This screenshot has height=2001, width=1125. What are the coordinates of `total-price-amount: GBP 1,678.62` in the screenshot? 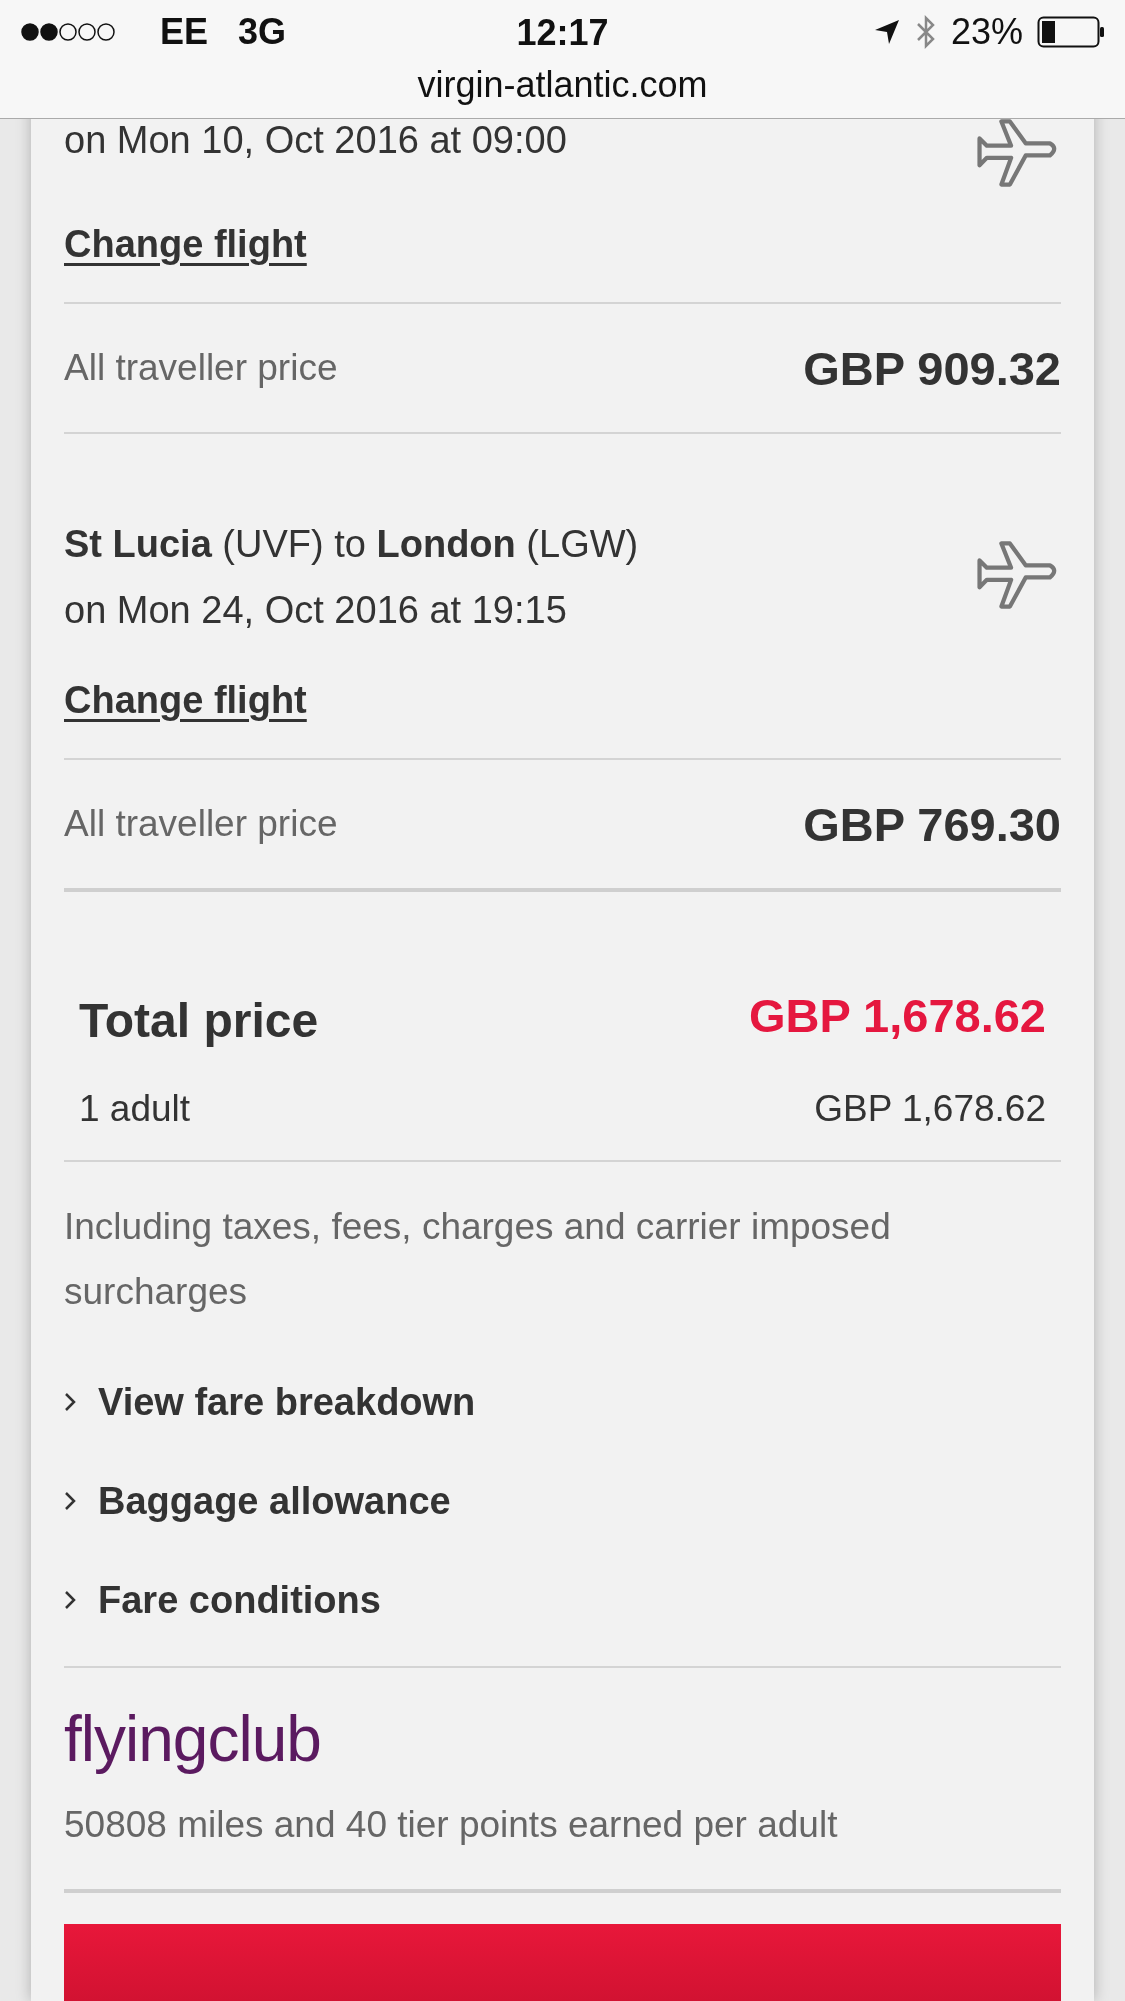 It's located at (897, 1015).